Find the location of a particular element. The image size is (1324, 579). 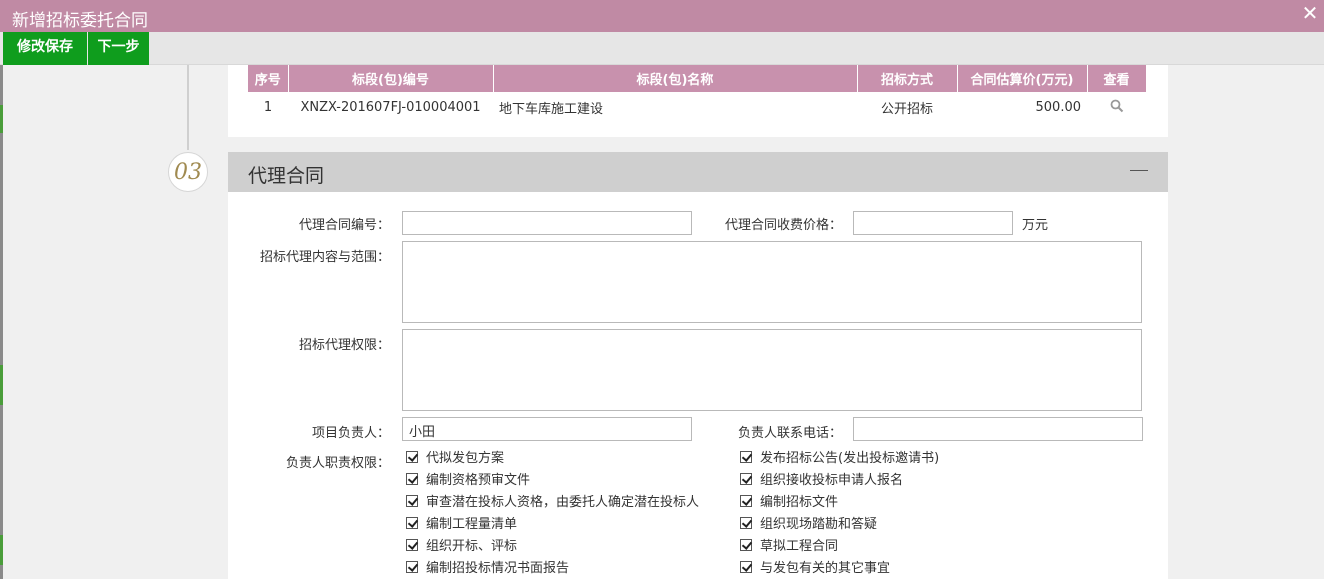

minus-icon is located at coordinates (1139, 170).